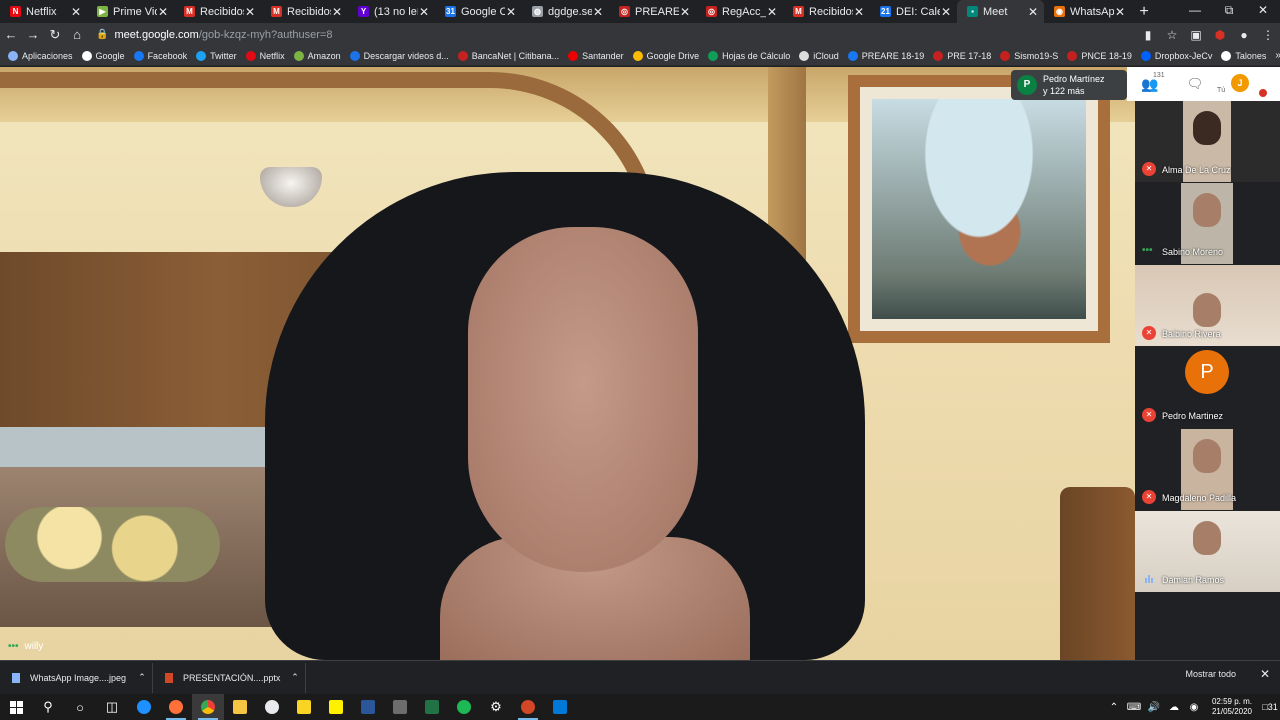 This screenshot has height=720, width=1280. Describe the element at coordinates (1000, 11) in the screenshot. I see `browser-tab: ▪ Meet ✕` at that location.